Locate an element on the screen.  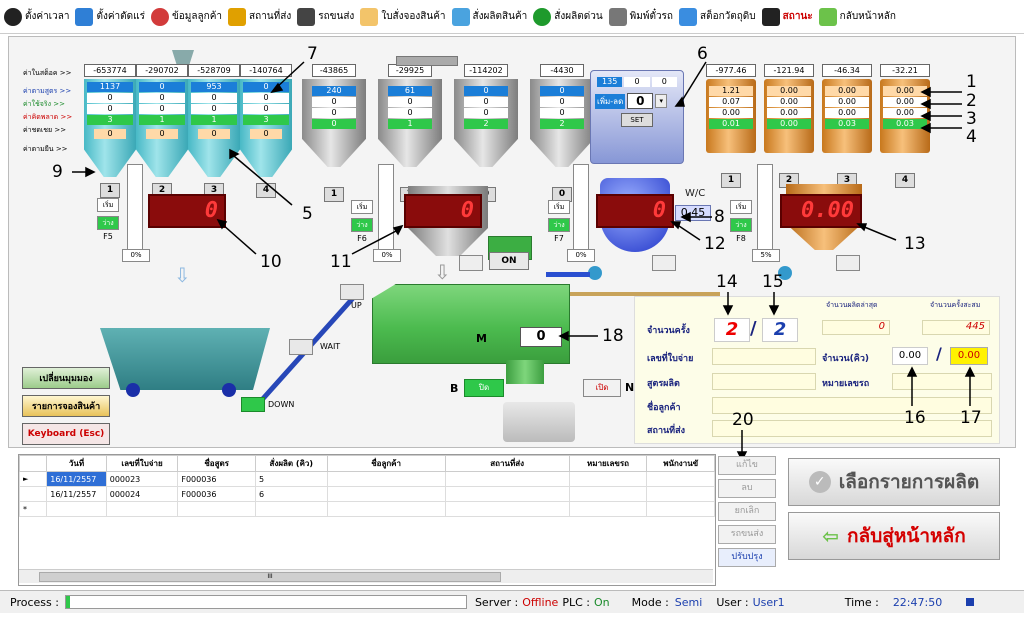
callout-12: 12 is located at coordinates (715, 244).